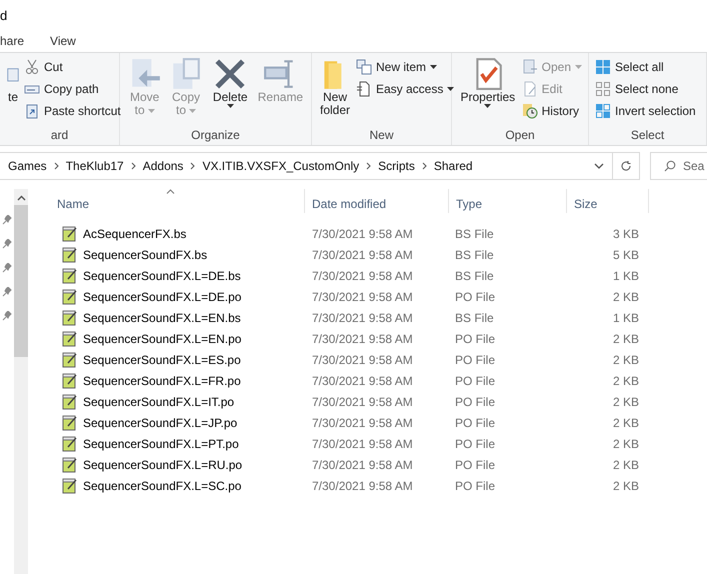 Image resolution: width=707 pixels, height=574 pixels. I want to click on file-row: SequencerSoundFX.L=IT.po 7/30/2021 9:58 AM PO File 2 KB, so click(378, 401).